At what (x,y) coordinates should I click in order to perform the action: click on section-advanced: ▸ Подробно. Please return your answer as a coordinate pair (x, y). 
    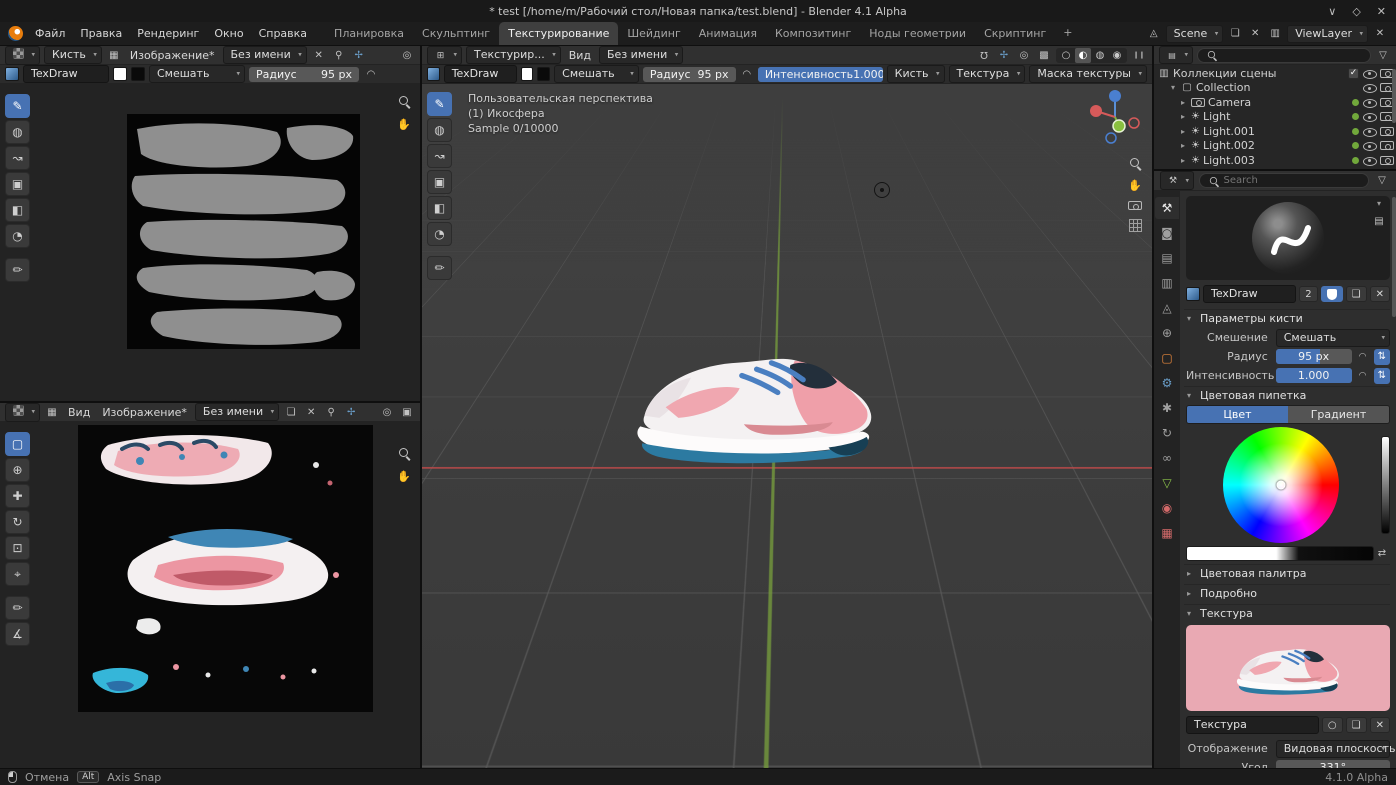
    Looking at the image, I should click on (1287, 593).